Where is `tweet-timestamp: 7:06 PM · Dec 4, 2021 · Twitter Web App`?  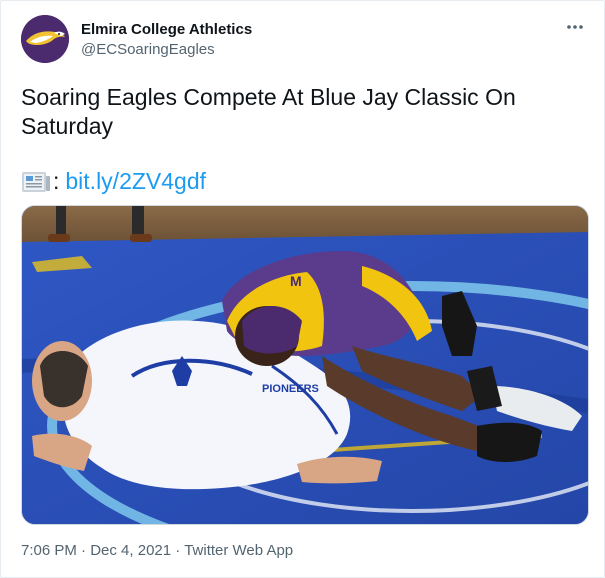
tweet-timestamp: 7:06 PM · Dec 4, 2021 · Twitter Web App is located at coordinates (157, 550).